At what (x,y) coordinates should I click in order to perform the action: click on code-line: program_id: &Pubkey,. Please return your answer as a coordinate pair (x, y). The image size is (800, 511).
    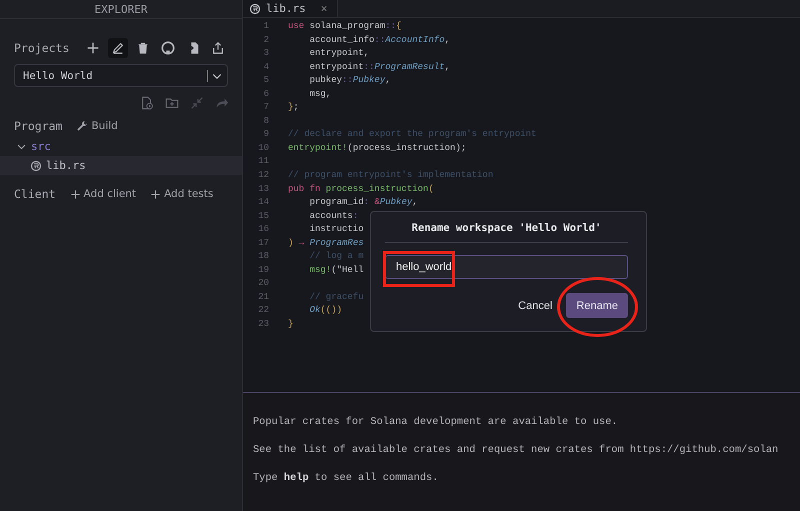
    Looking at the image, I should click on (363, 203).